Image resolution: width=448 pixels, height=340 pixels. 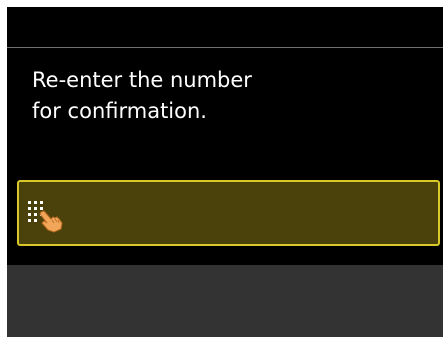 What do you see at coordinates (119, 111) in the screenshot?
I see `message-line-2: for confirmation.` at bounding box center [119, 111].